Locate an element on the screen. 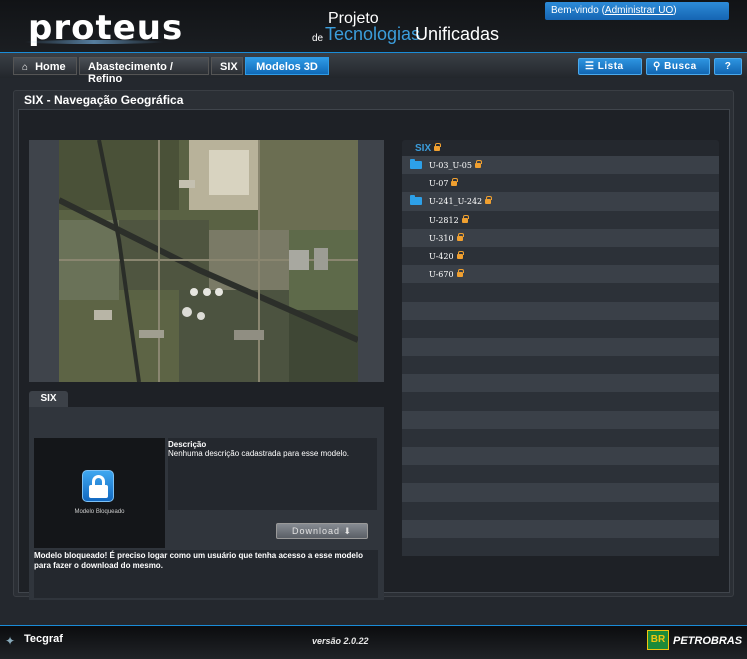  breadcrumb-six: SIX is located at coordinates (227, 66).